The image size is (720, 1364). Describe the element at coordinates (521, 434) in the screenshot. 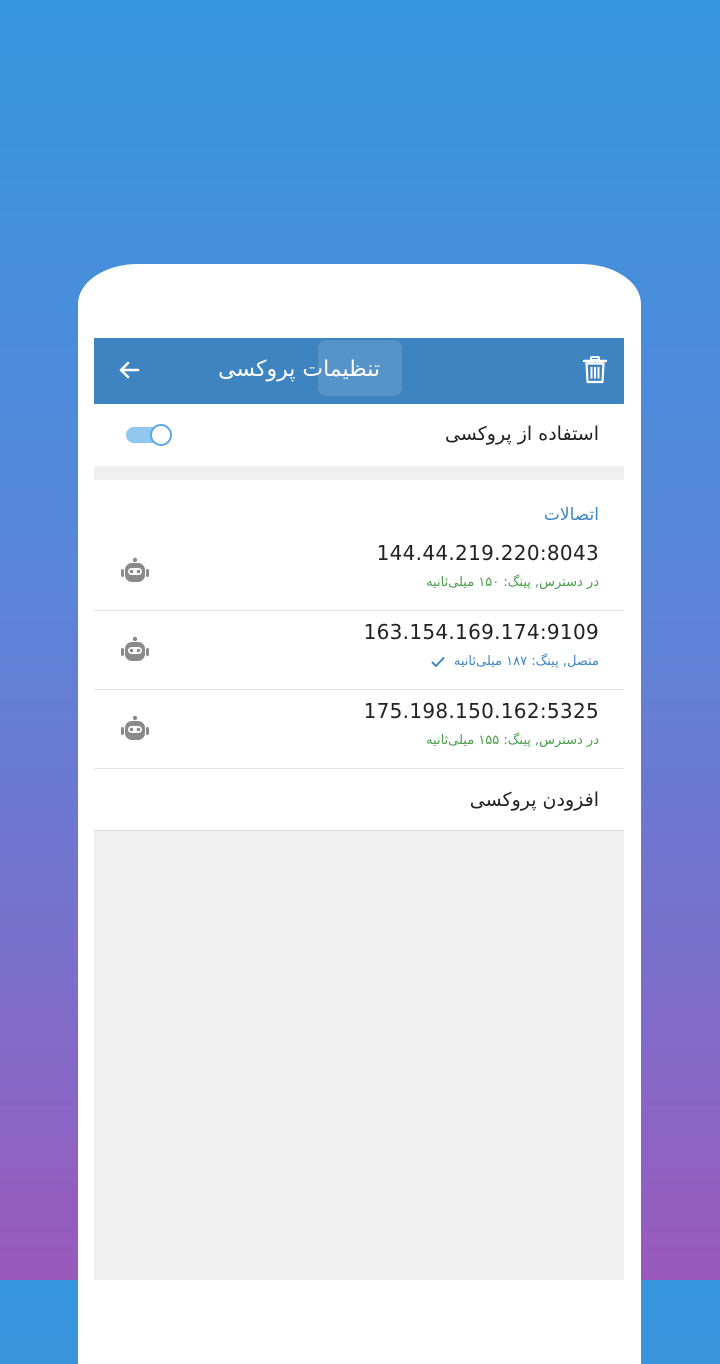

I see `use-proxy-label: استفاده از پروکسی` at that location.